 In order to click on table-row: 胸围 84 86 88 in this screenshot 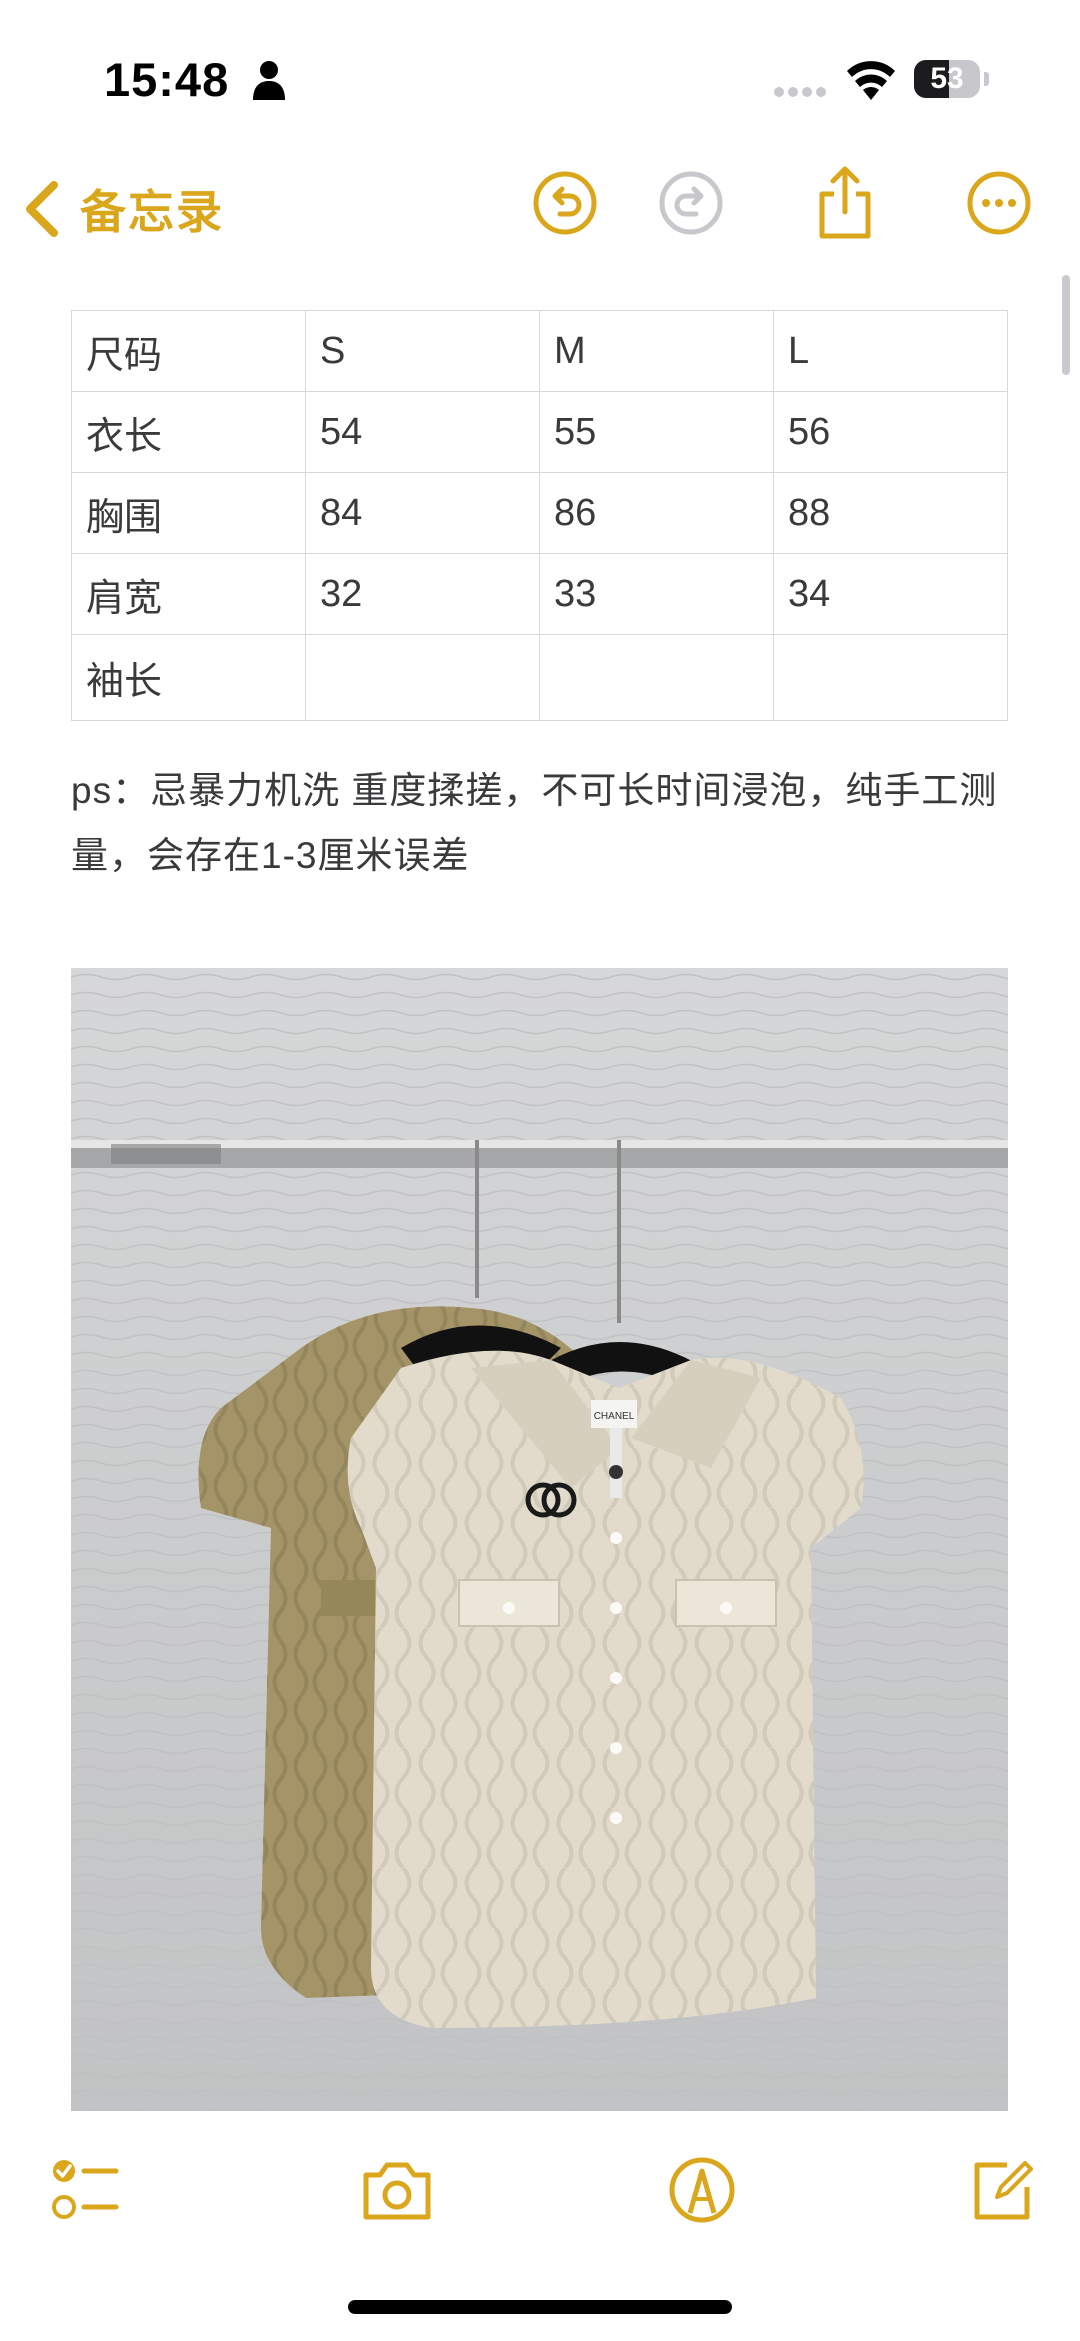, I will do `click(539, 513)`.